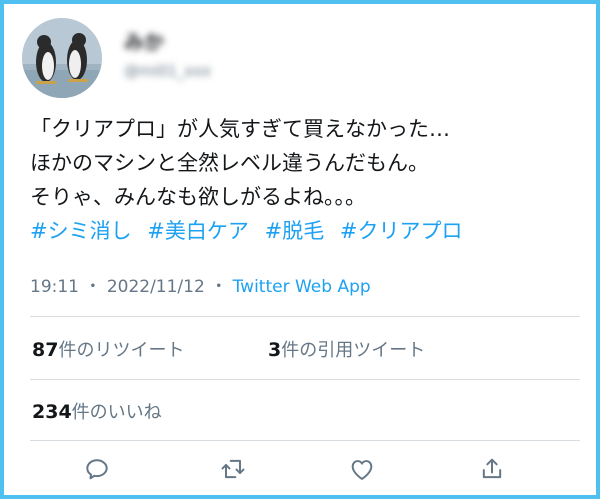  I want to click on retweets-stat: 87件のリツイート, so click(108, 349).